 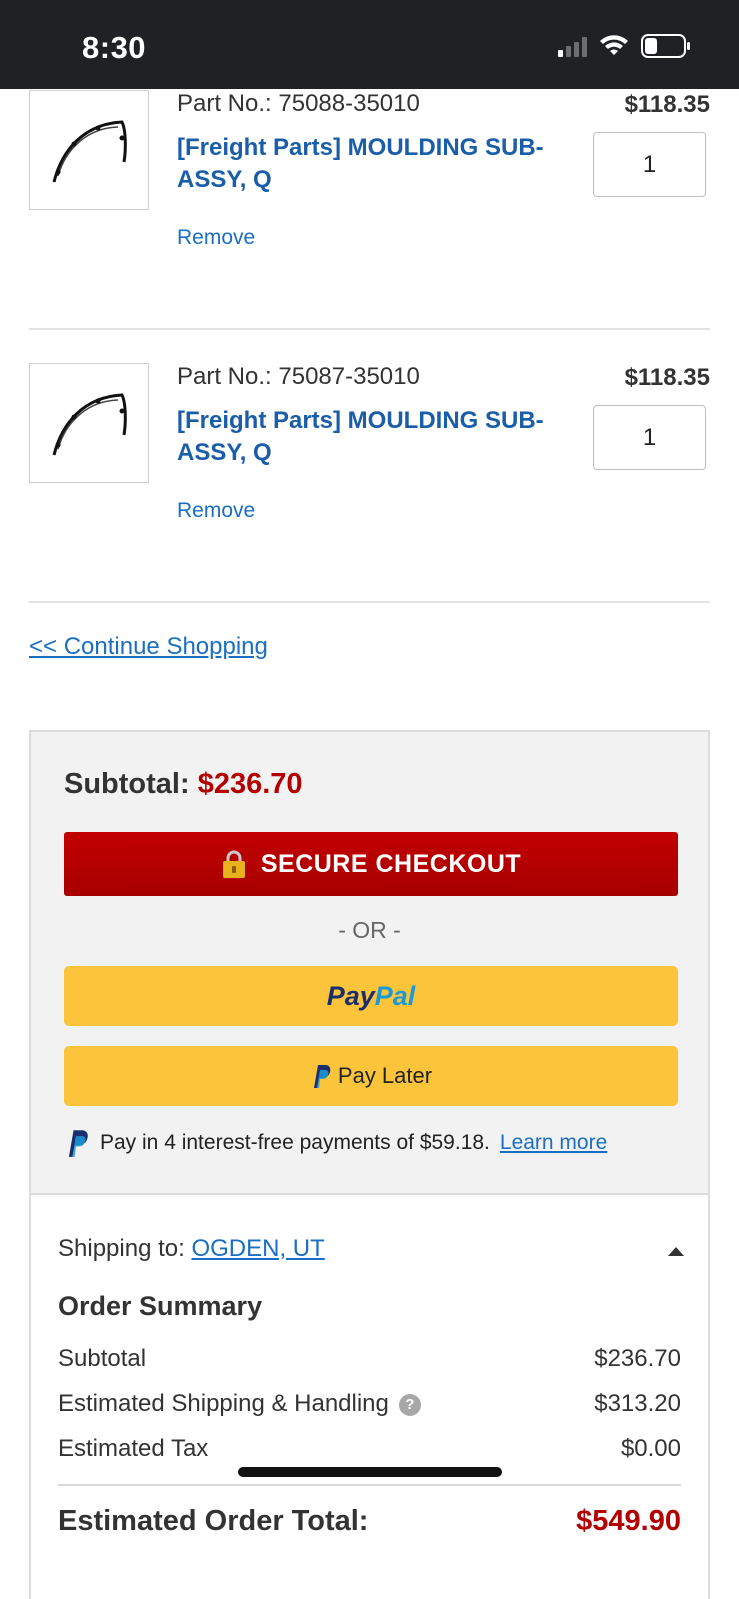 What do you see at coordinates (121, 1248) in the screenshot?
I see `shipping-to-label: Shipping to:` at bounding box center [121, 1248].